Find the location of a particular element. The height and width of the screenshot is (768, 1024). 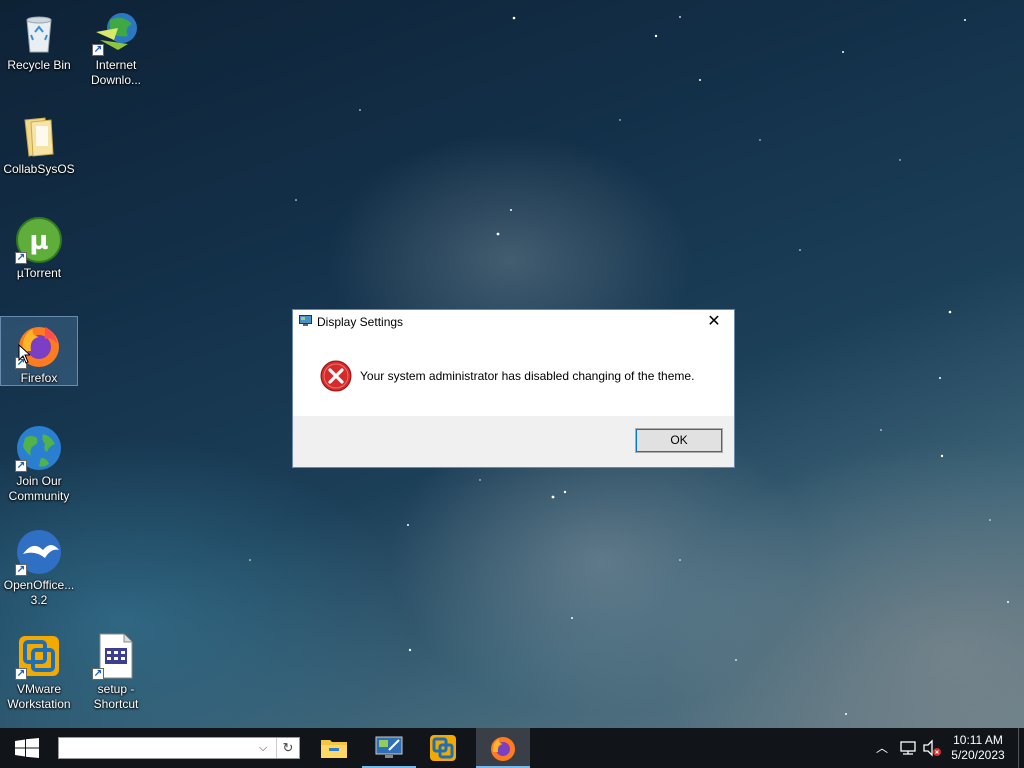

file-explorer-icon is located at coordinates (334, 749).